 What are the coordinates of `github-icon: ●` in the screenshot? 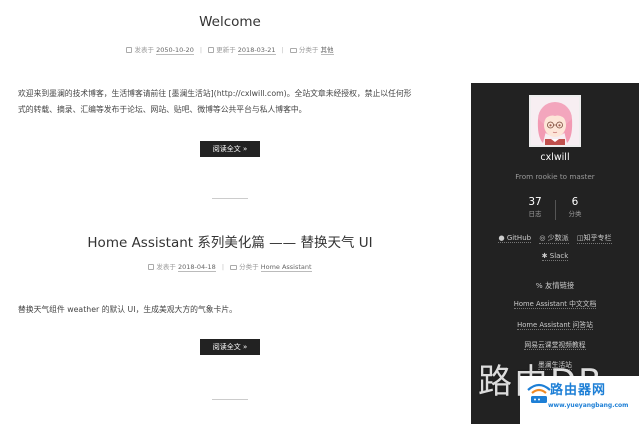 It's located at (501, 238).